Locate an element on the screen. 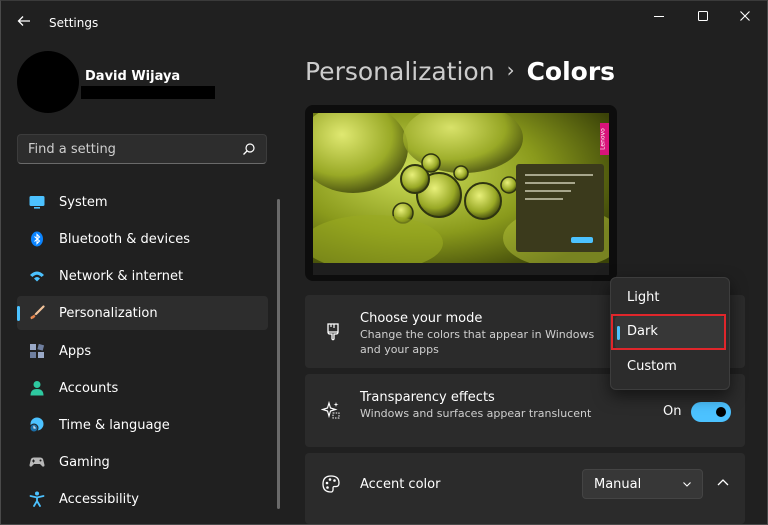 The image size is (768, 525). sidebar-item-network: Network & internet is located at coordinates (142, 276).